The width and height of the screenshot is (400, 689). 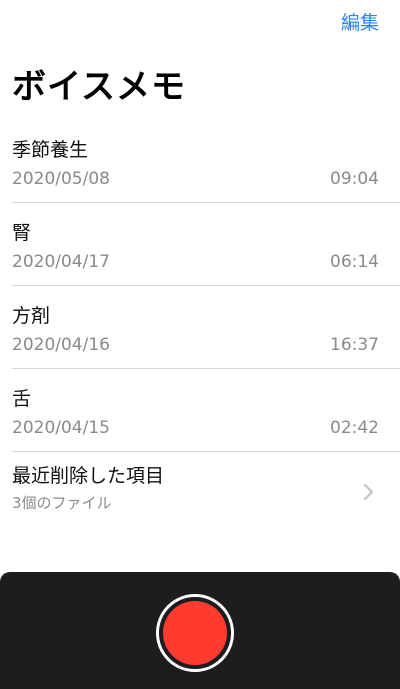 What do you see at coordinates (354, 179) in the screenshot?
I see `recording-duration: 09:04` at bounding box center [354, 179].